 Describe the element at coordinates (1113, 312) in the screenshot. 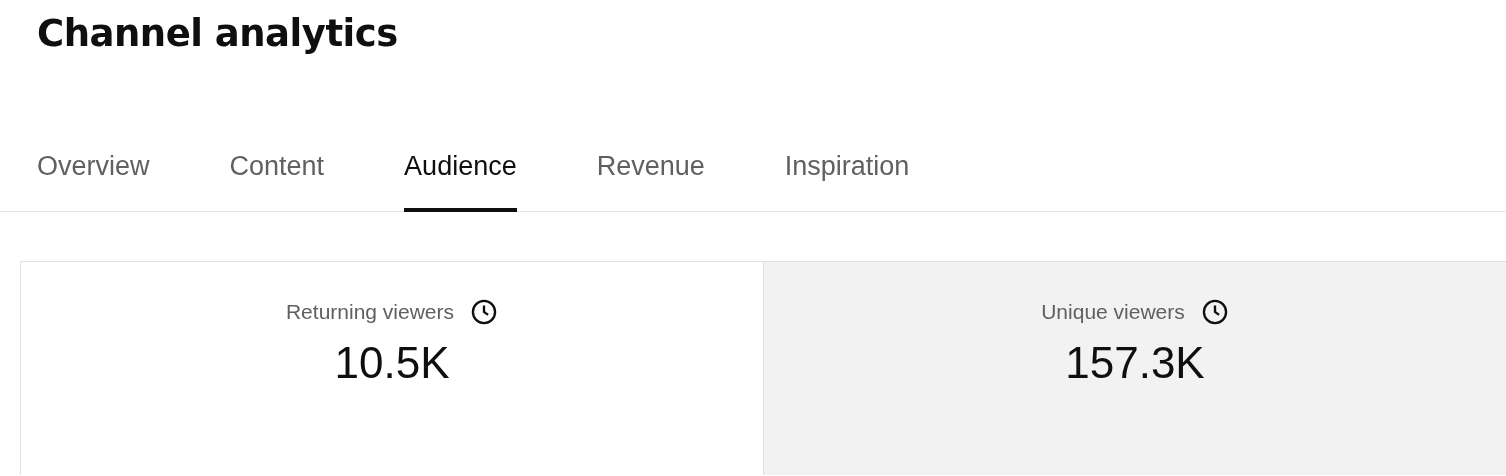

I see `metric-label: Unique viewers` at that location.